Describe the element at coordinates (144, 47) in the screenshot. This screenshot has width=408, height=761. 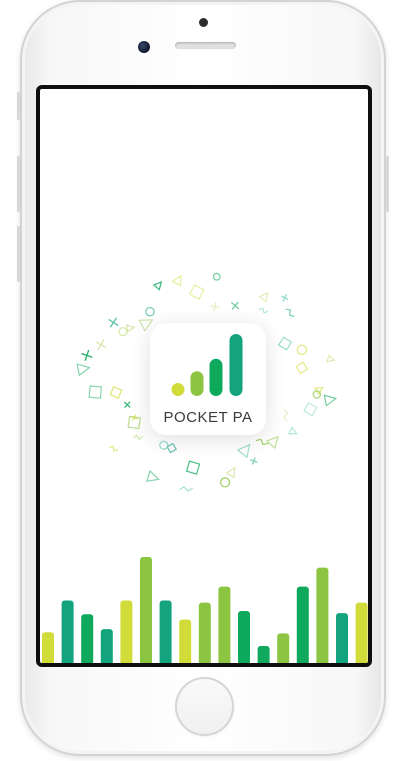
I see `front-camera` at that location.